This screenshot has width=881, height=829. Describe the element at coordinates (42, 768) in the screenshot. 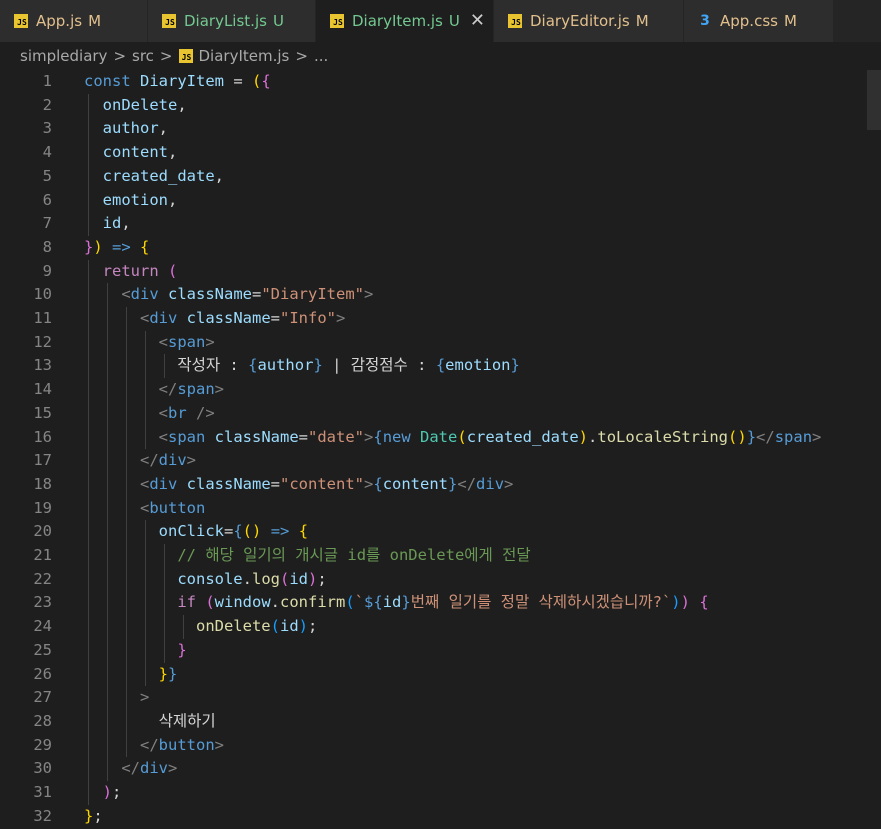

I see `line-number: 30` at that location.